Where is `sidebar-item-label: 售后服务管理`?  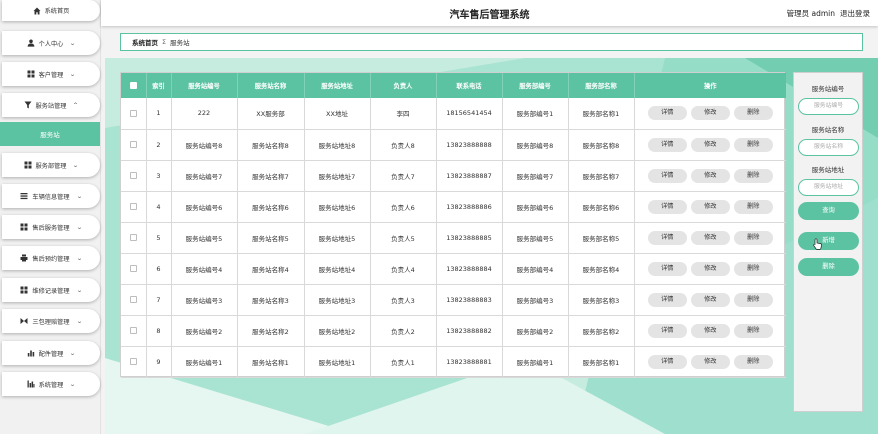
sidebar-item-label: 售后服务管理 is located at coordinates (51, 228).